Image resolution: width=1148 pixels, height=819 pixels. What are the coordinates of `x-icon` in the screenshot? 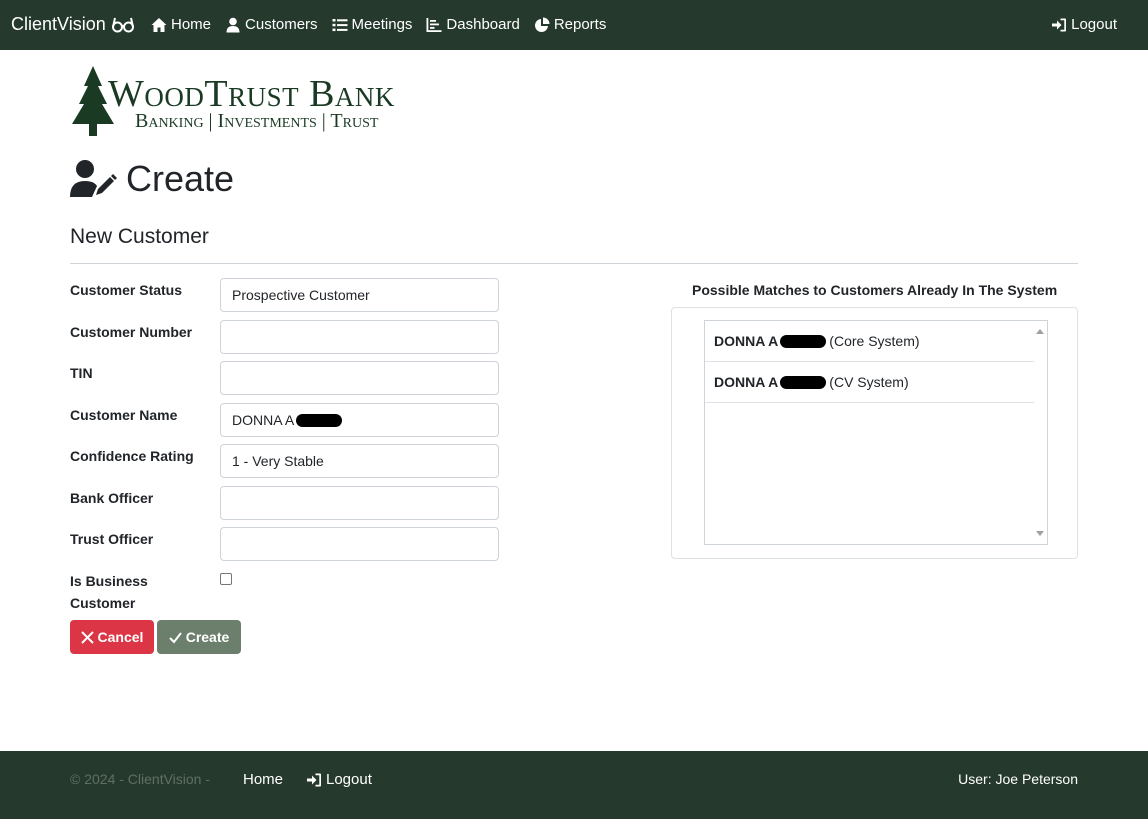 It's located at (87, 637).